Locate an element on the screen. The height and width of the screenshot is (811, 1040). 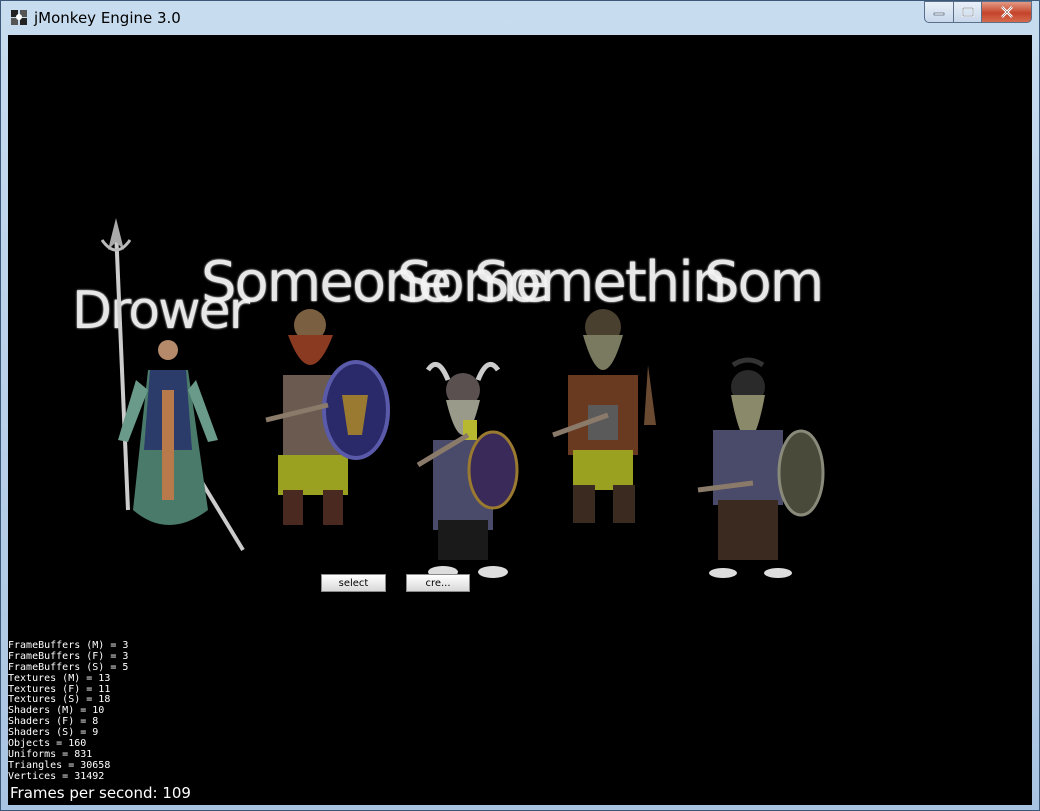
stat-line: Textures (M) = 13 is located at coordinates (59, 678).